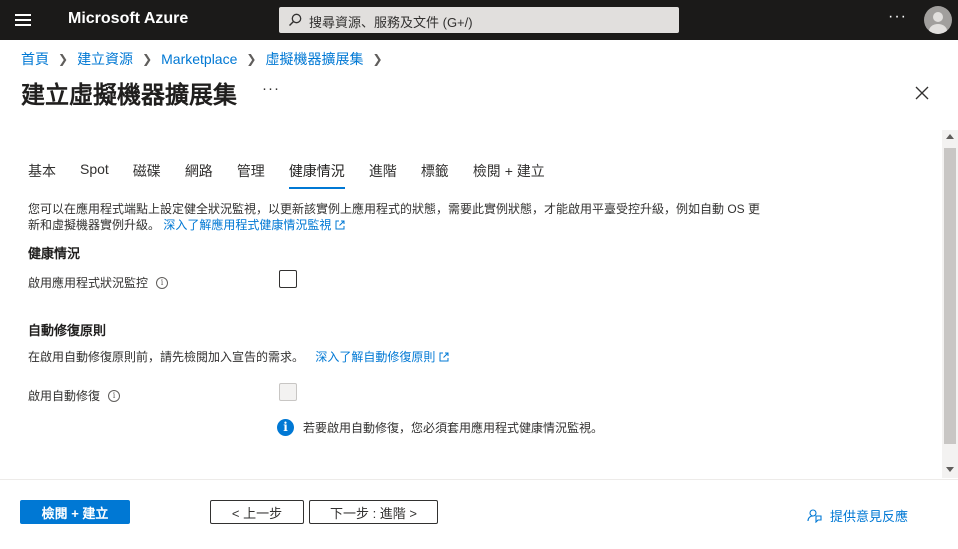 This screenshot has width=958, height=549. Describe the element at coordinates (285, 427) in the screenshot. I see `info-circle-icon: i` at that location.